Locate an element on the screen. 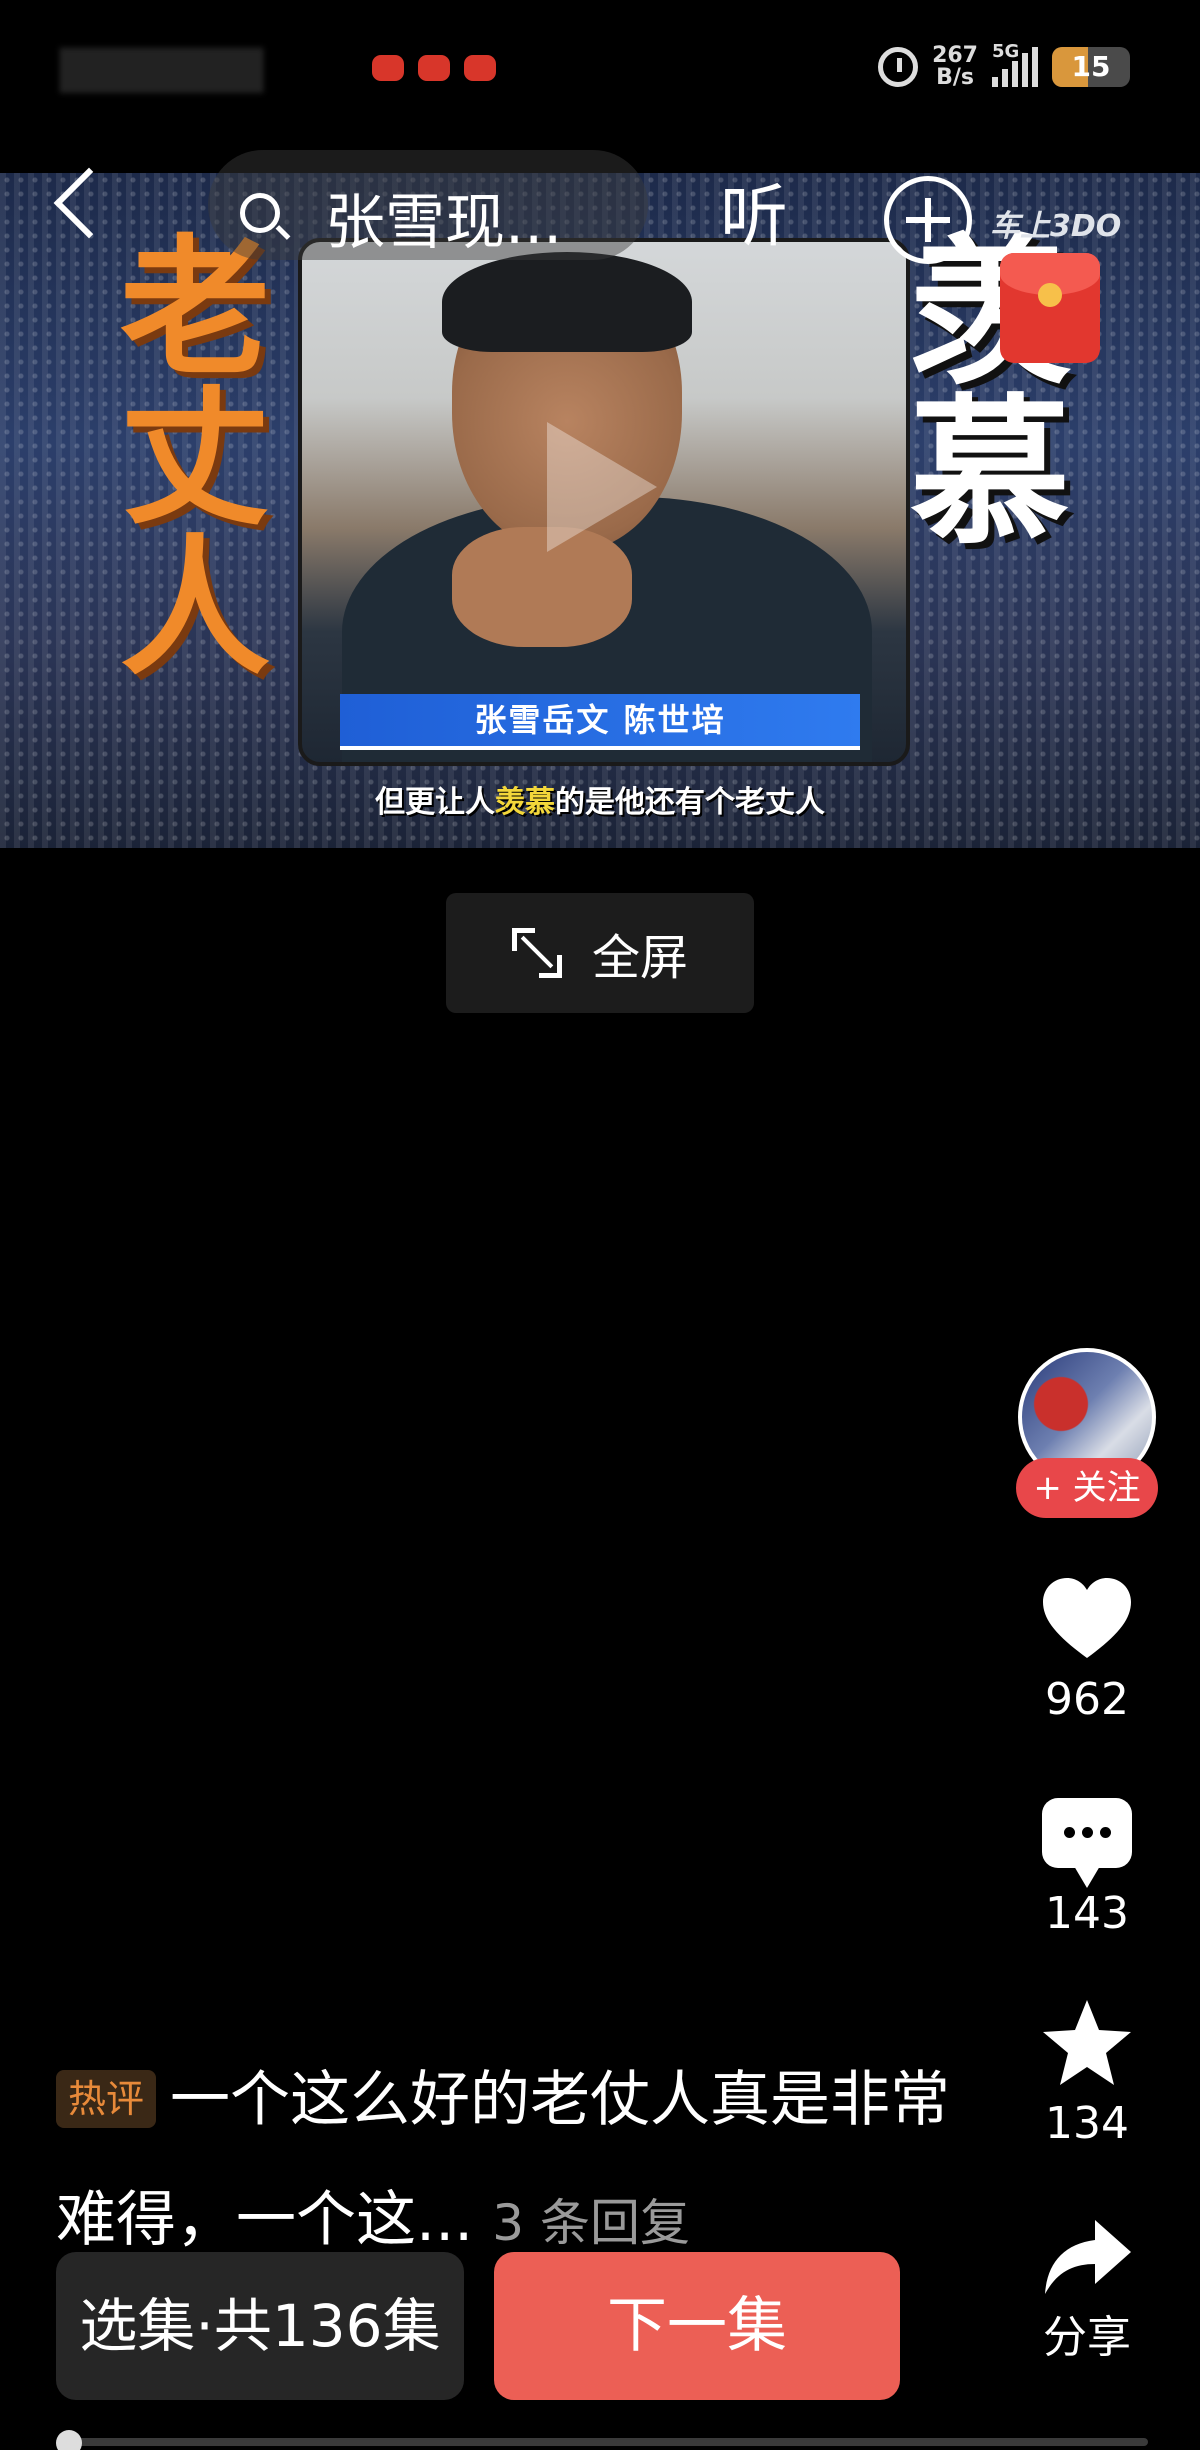  person-hair is located at coordinates (567, 302).